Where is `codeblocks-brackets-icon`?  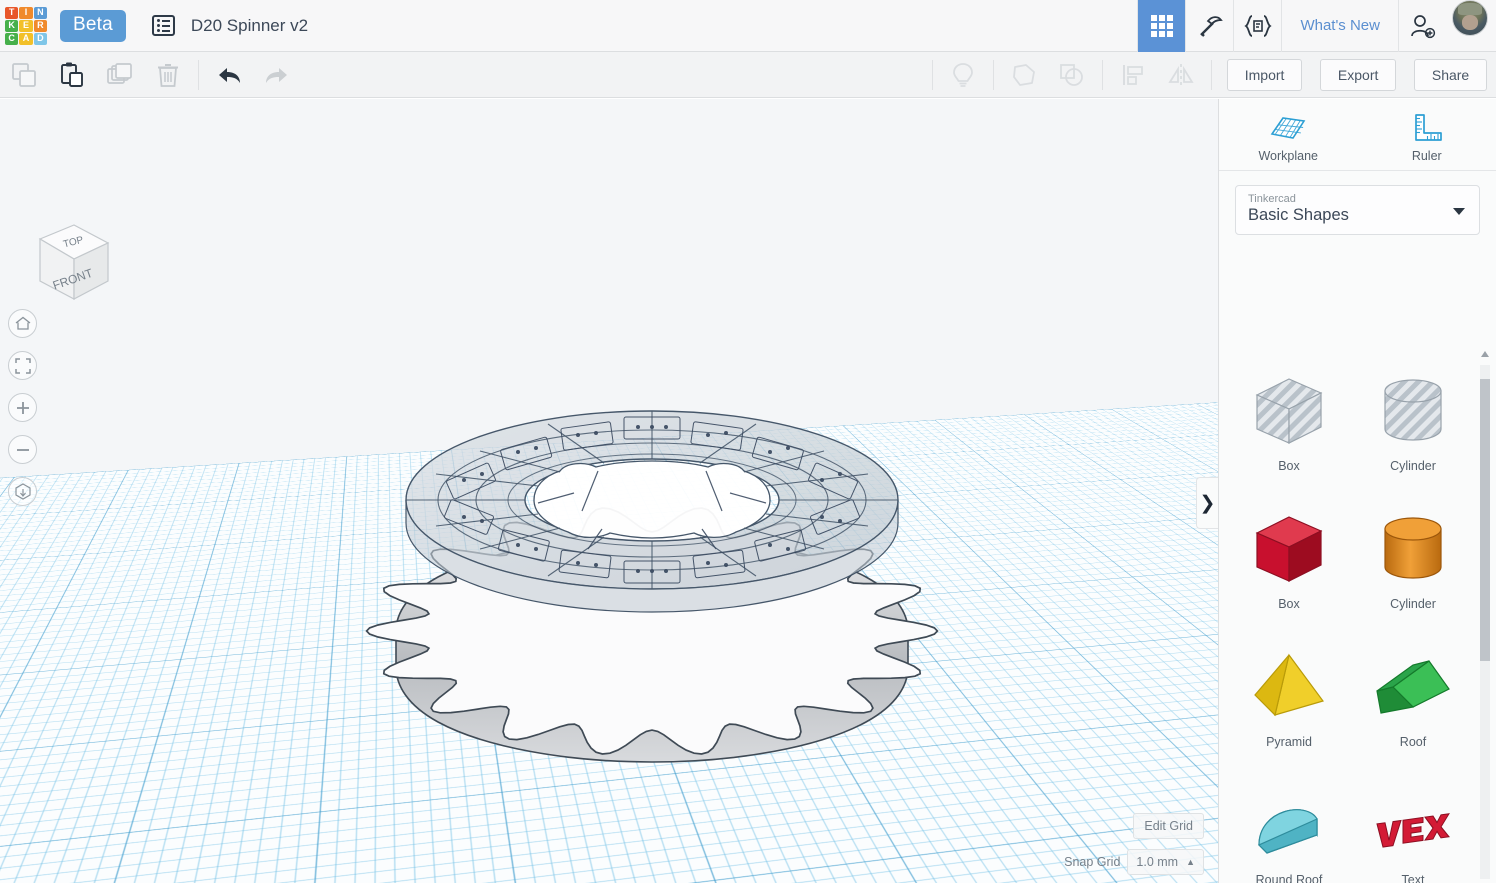 codeblocks-brackets-icon is located at coordinates (1257, 26).